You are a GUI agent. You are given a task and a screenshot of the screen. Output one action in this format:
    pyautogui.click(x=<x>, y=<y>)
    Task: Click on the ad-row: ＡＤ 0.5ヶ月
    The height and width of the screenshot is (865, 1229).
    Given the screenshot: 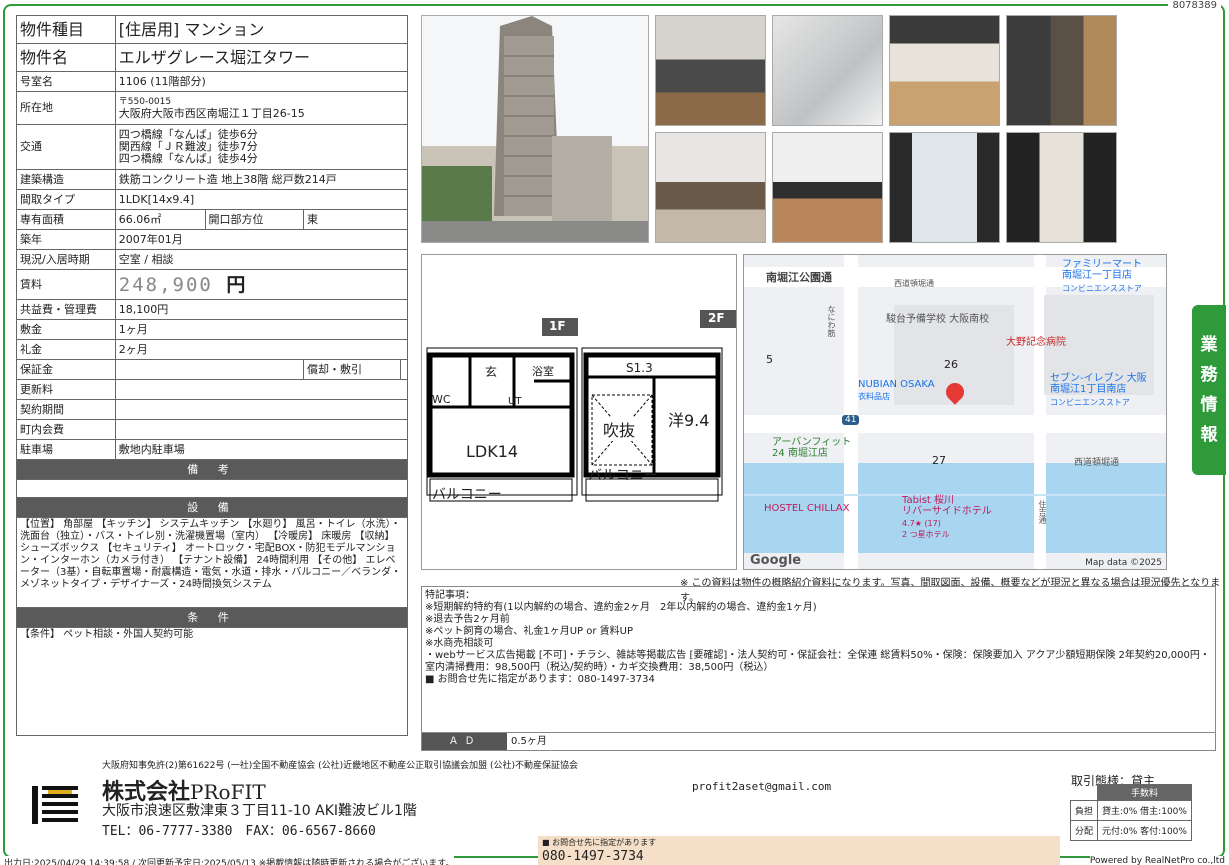 What is the action you would take?
    pyautogui.click(x=818, y=741)
    